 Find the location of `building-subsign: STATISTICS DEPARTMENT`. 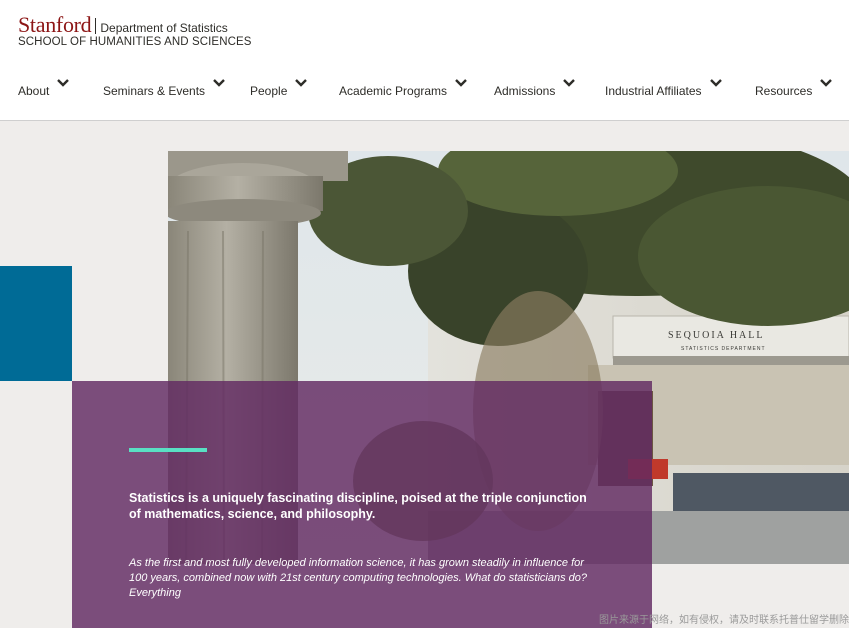

building-subsign: STATISTICS DEPARTMENT is located at coordinates (723, 349).